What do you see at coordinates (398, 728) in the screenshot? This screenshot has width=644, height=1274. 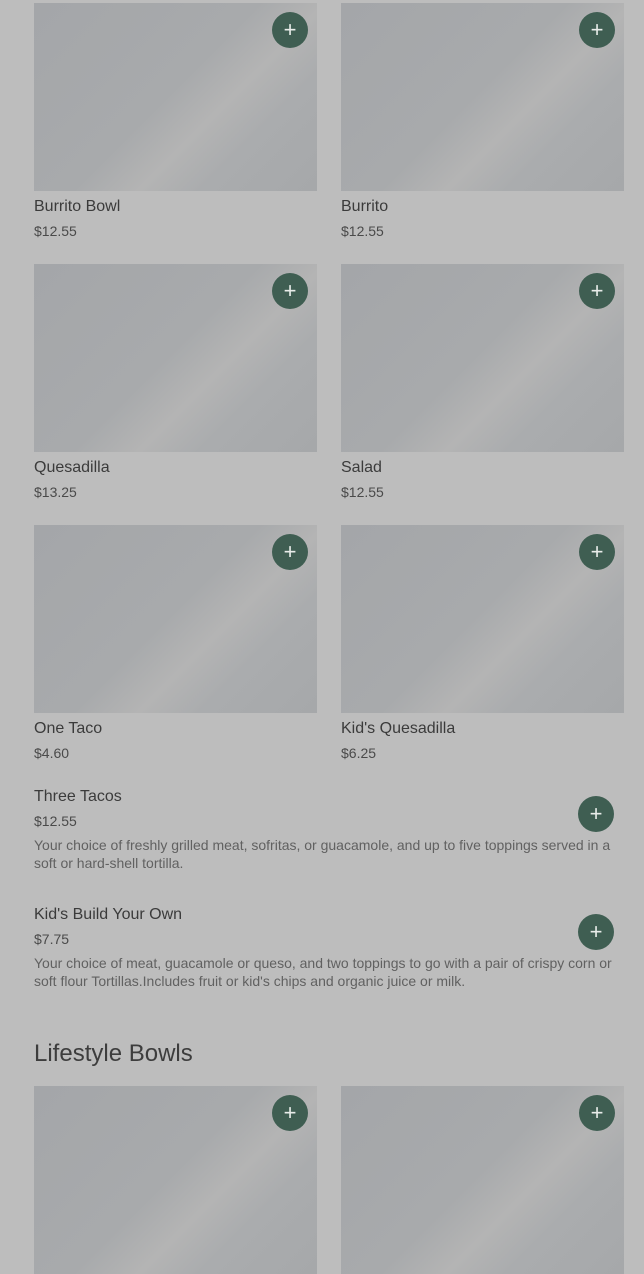 I see `menu-item-name: Kid's Quesadilla` at bounding box center [398, 728].